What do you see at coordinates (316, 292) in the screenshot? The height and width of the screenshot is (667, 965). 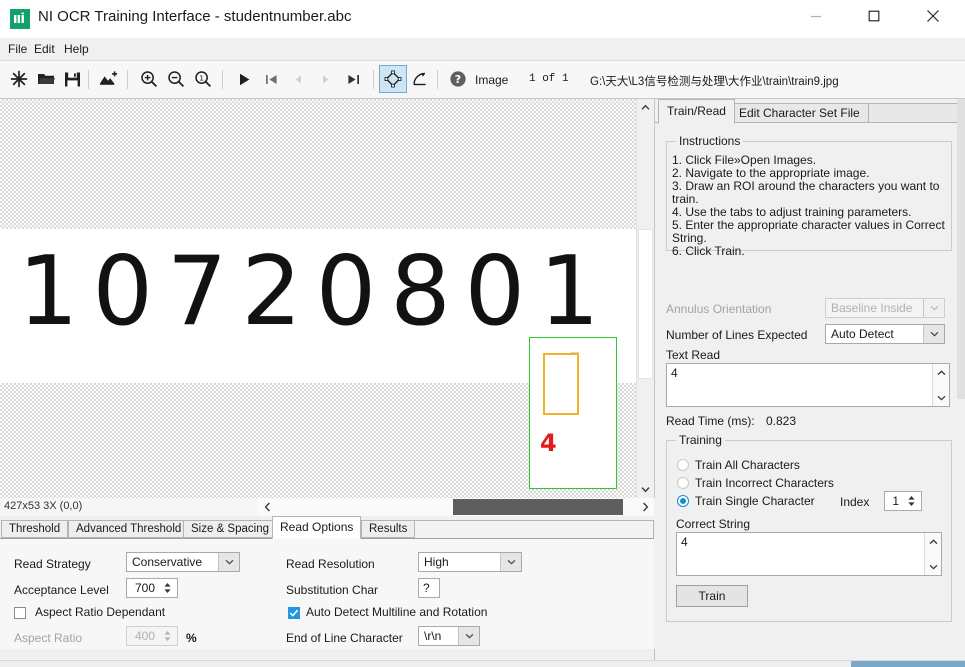 I see `image-digits: 10720801` at bounding box center [316, 292].